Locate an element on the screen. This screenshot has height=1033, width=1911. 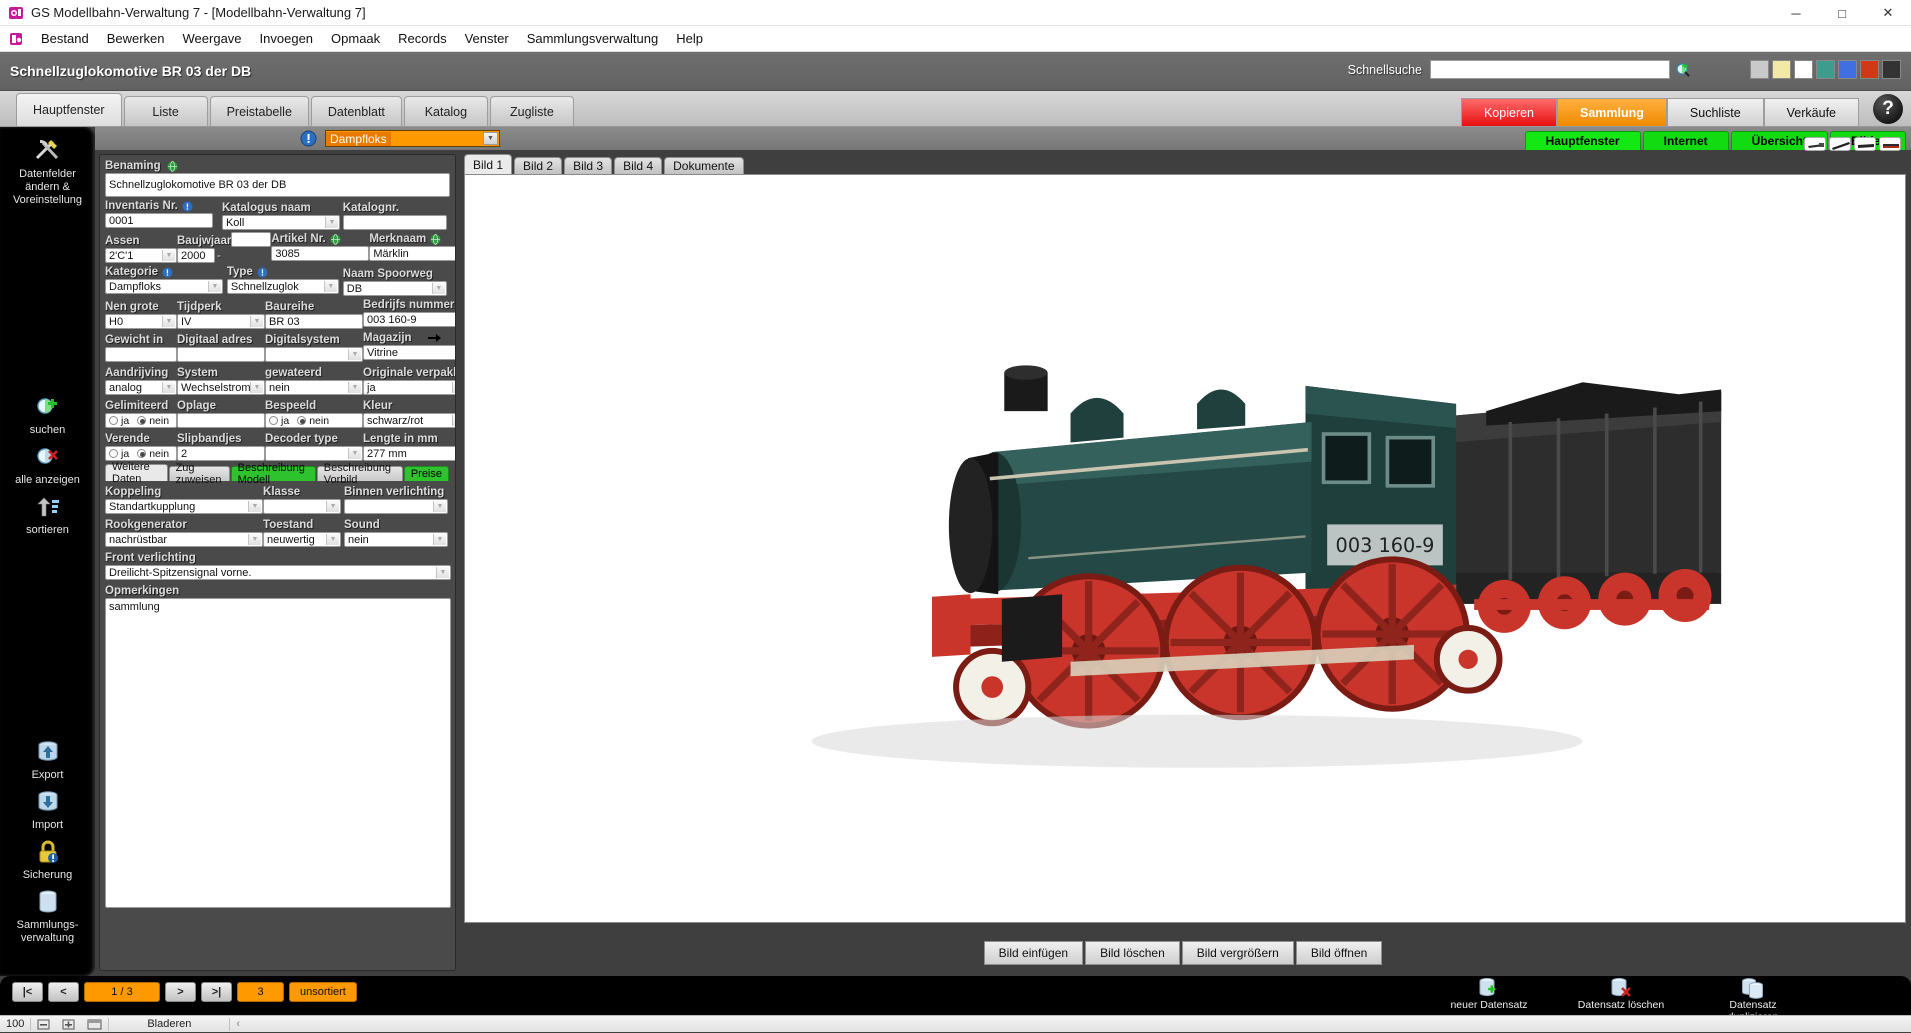
field-kleur-combo: schwarz/rot ▼ is located at coordinates (409, 420).